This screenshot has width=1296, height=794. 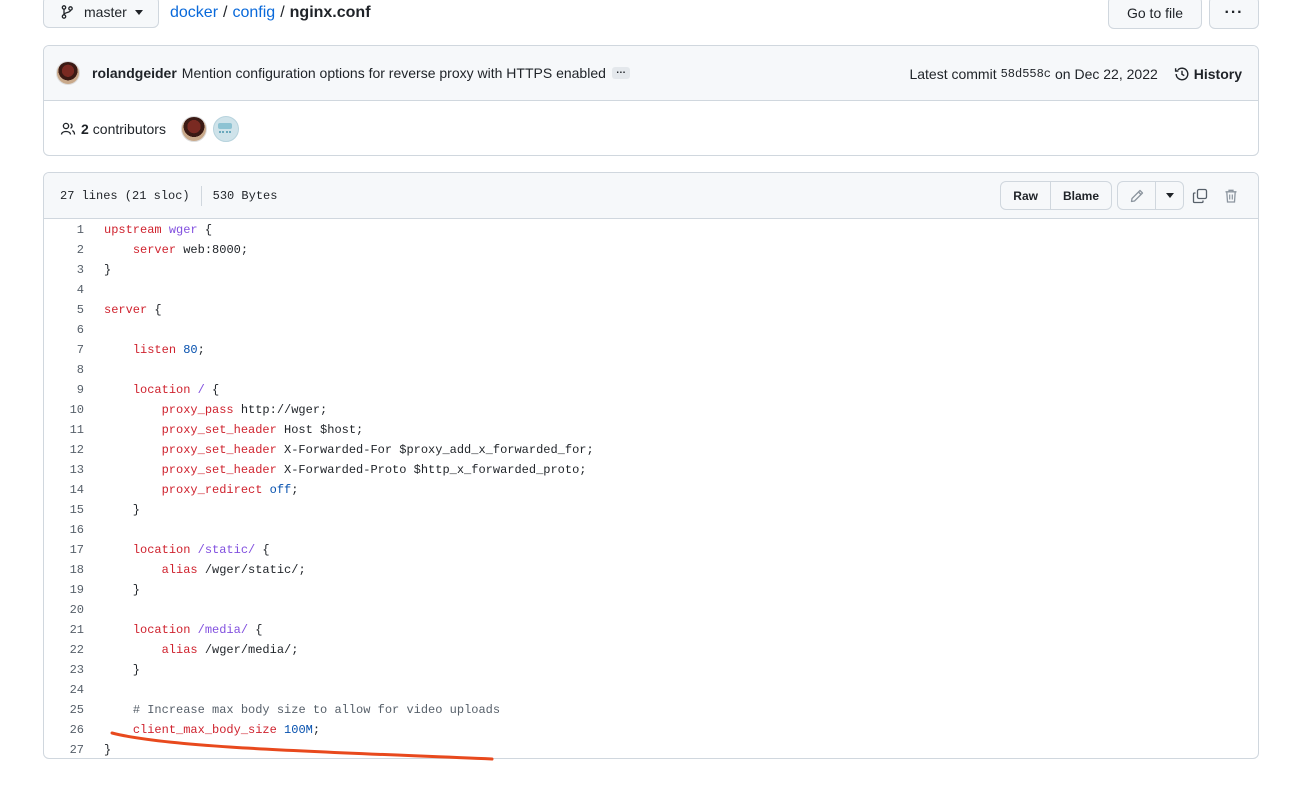 What do you see at coordinates (85, 129) in the screenshot?
I see `contributor-count: 2` at bounding box center [85, 129].